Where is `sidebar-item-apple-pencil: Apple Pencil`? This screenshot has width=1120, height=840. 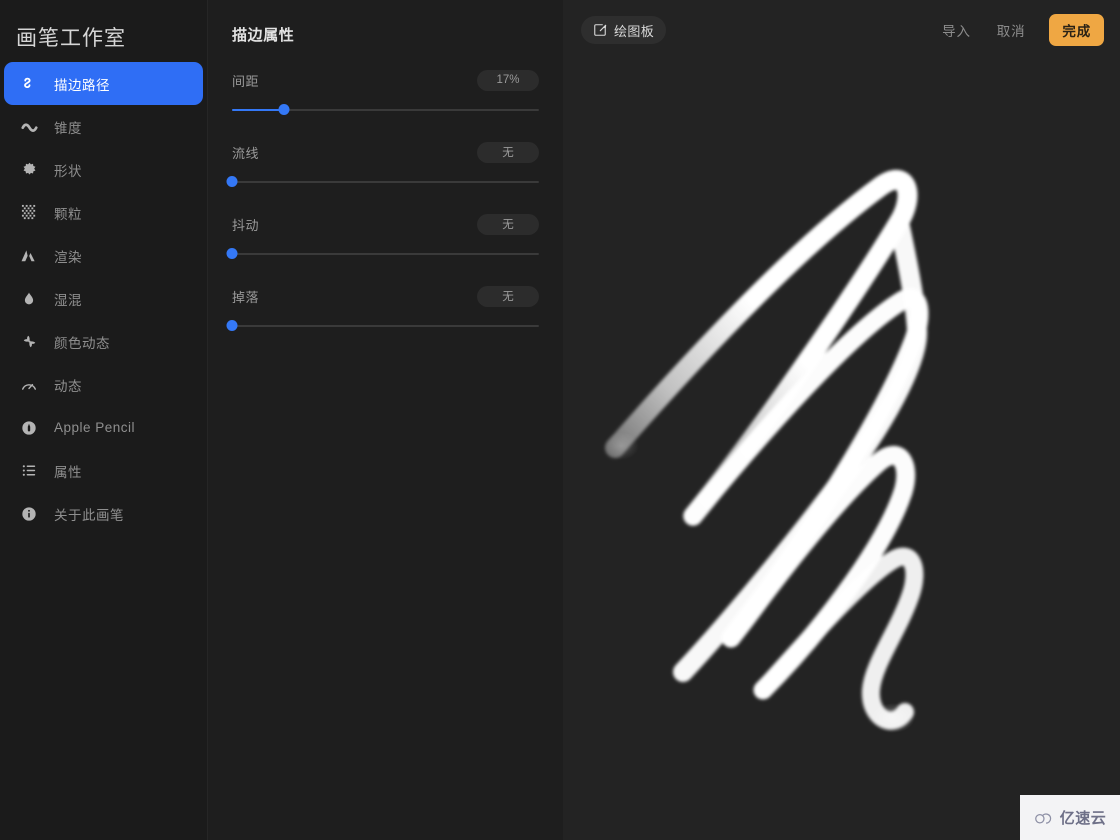 sidebar-item-apple-pencil: Apple Pencil is located at coordinates (103, 427).